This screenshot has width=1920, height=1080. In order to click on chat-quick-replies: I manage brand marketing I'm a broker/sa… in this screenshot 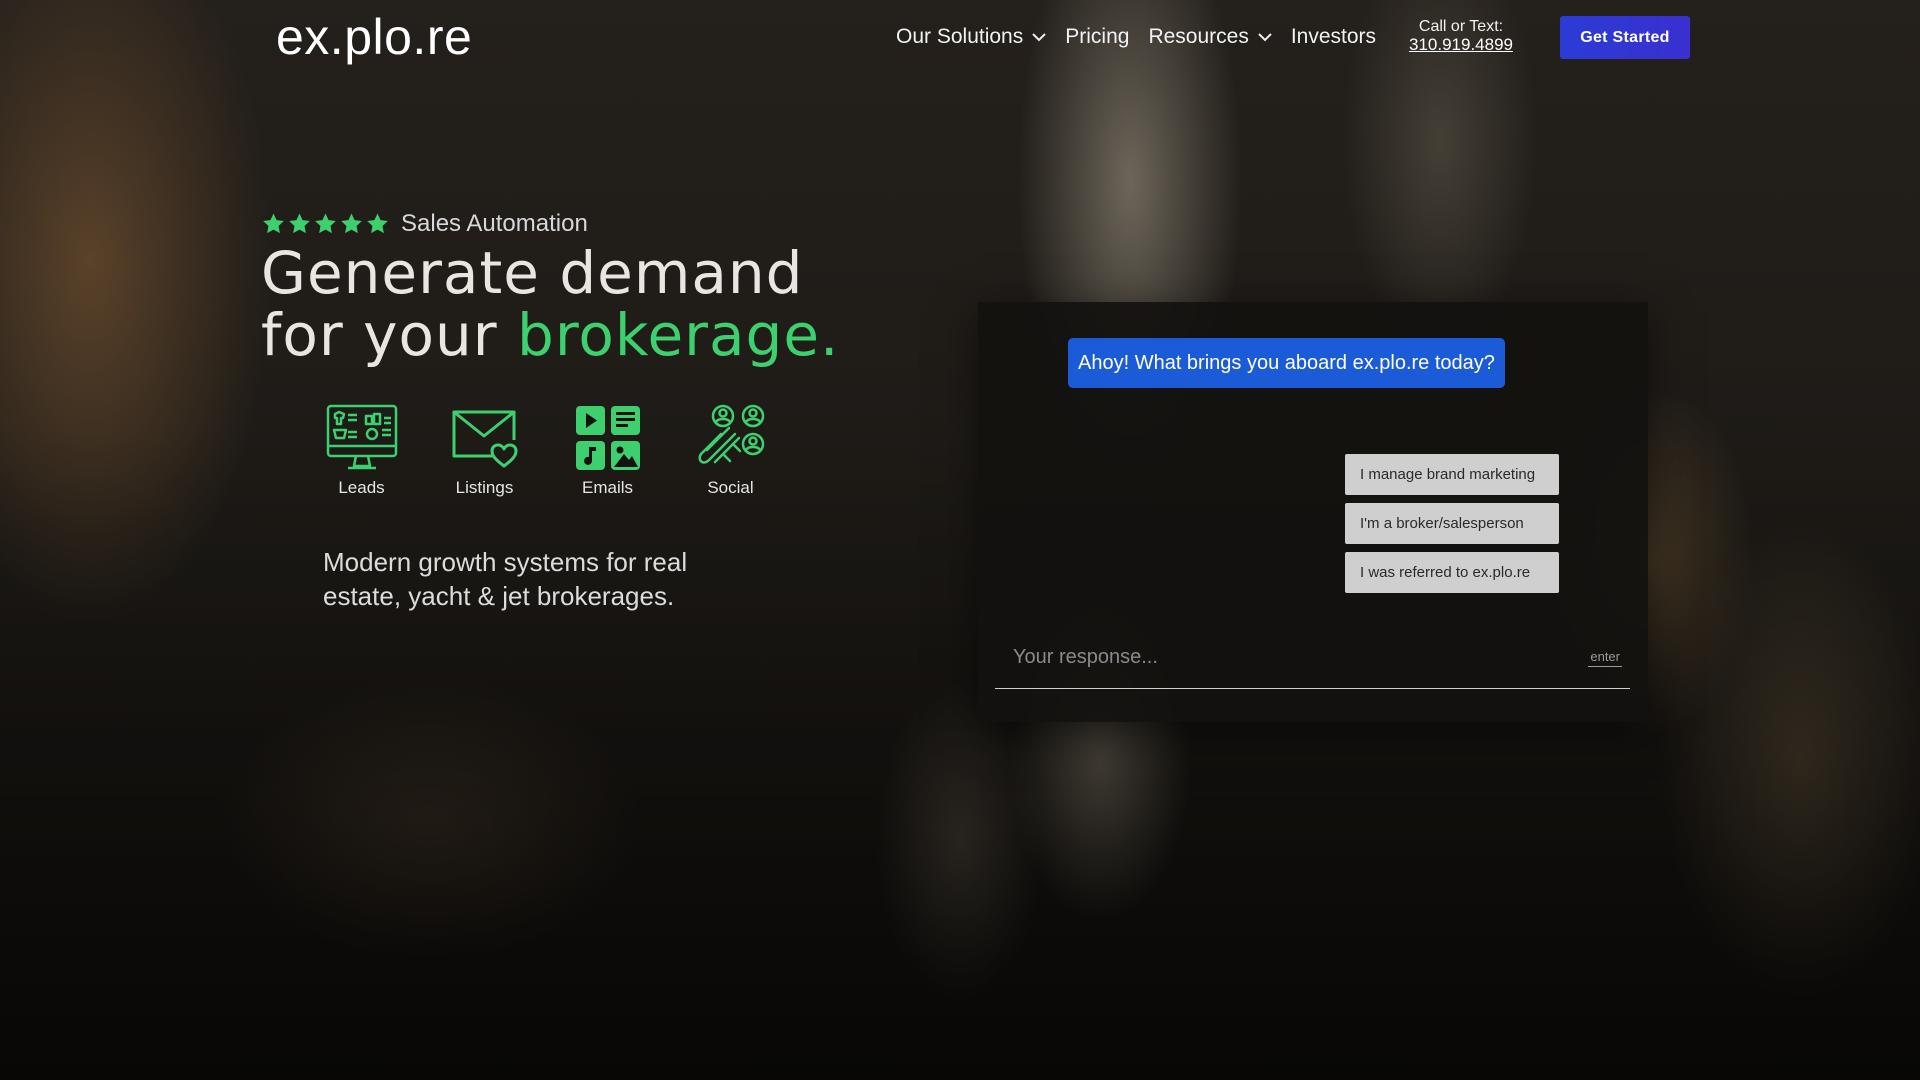, I will do `click(1452, 527)`.